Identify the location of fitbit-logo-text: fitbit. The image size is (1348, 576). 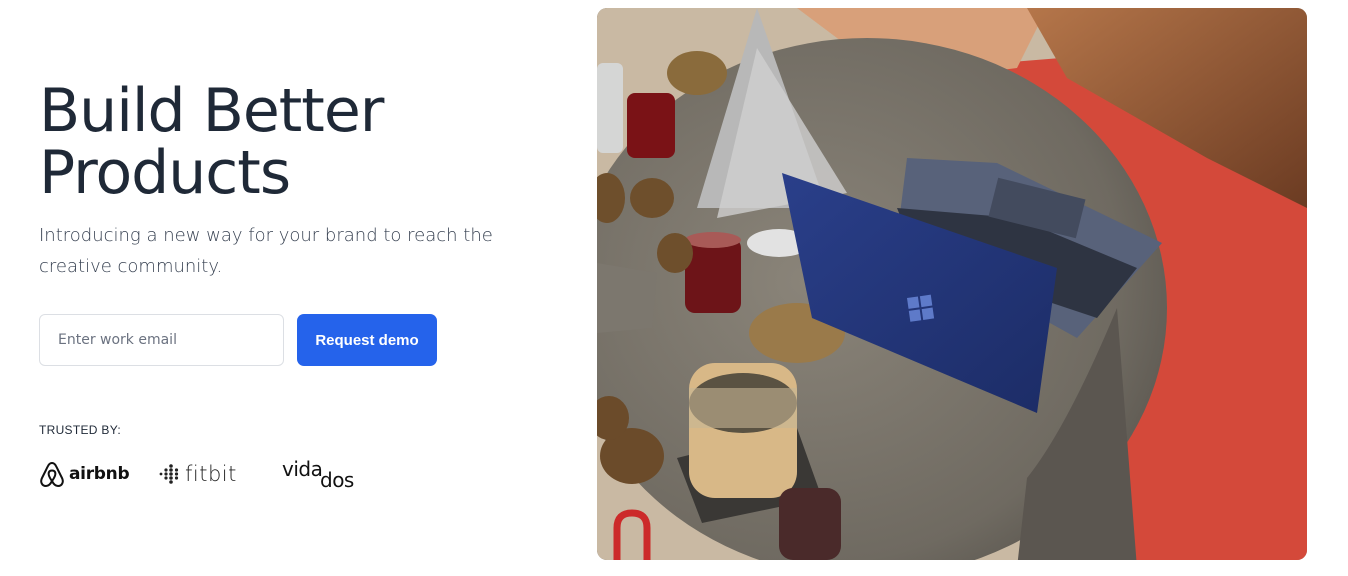
(211, 474).